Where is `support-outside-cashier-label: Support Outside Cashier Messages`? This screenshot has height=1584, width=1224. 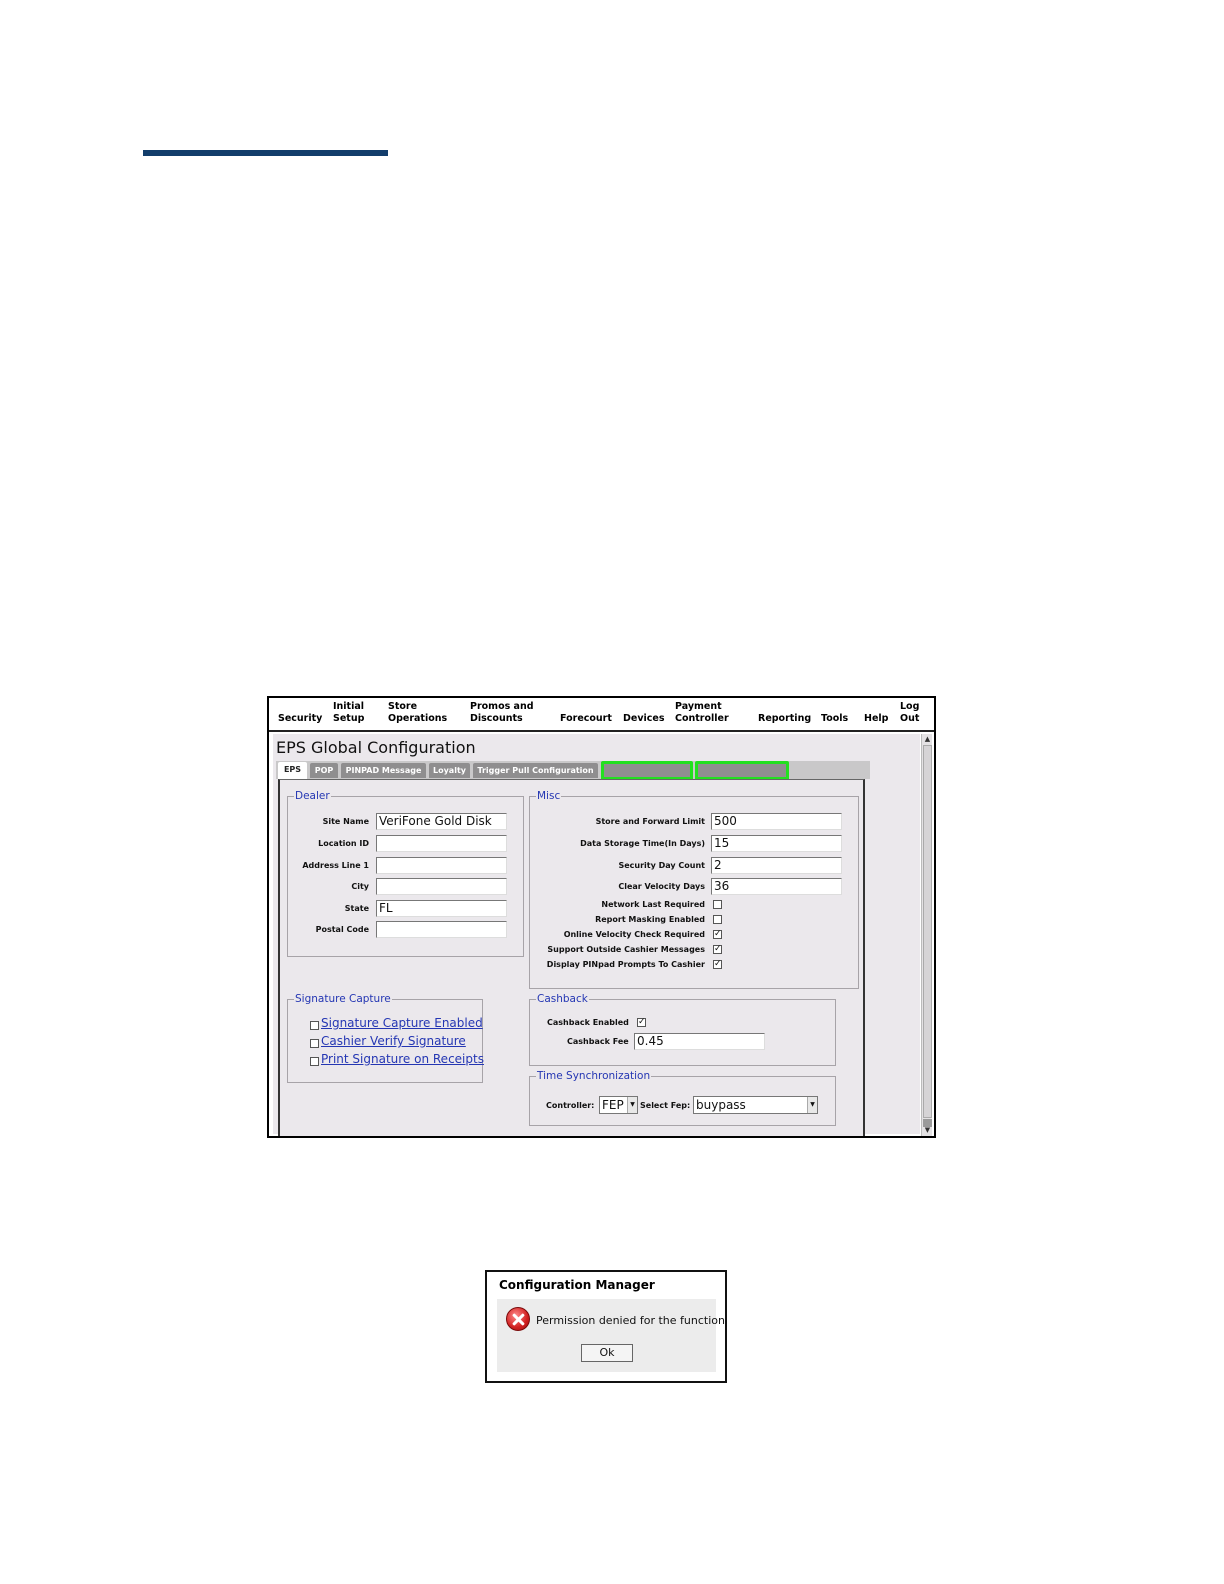 support-outside-cashier-label: Support Outside Cashier Messages is located at coordinates (626, 949).